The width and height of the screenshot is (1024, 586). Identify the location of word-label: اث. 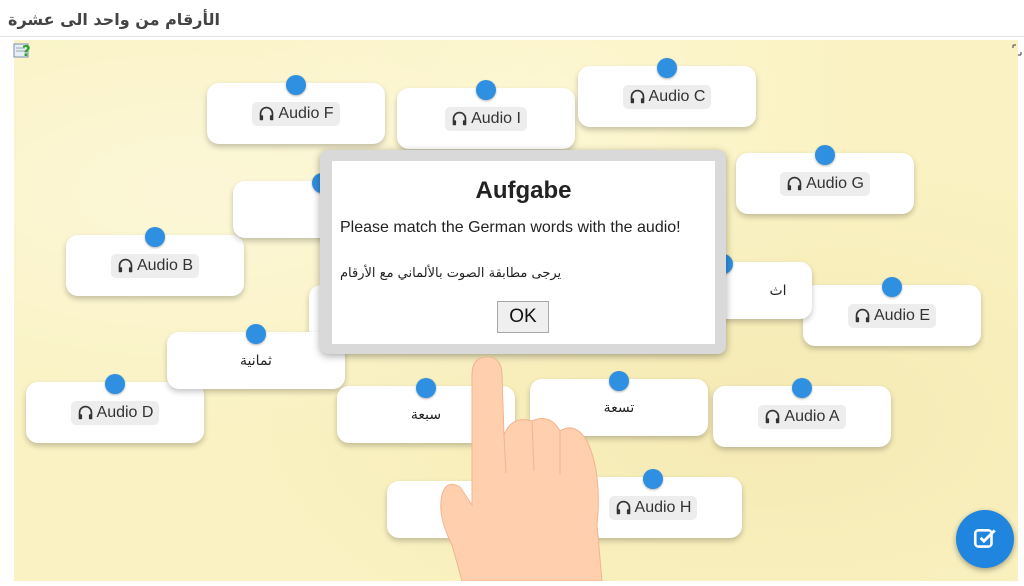
(778, 290).